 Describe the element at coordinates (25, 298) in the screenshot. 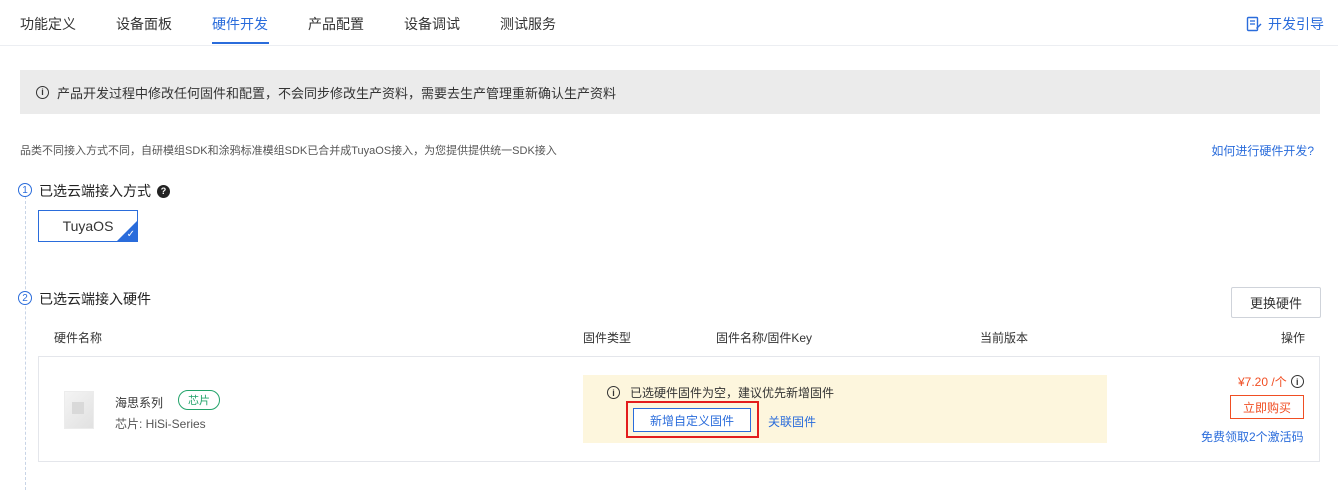

I see `step-2-number: 2` at that location.